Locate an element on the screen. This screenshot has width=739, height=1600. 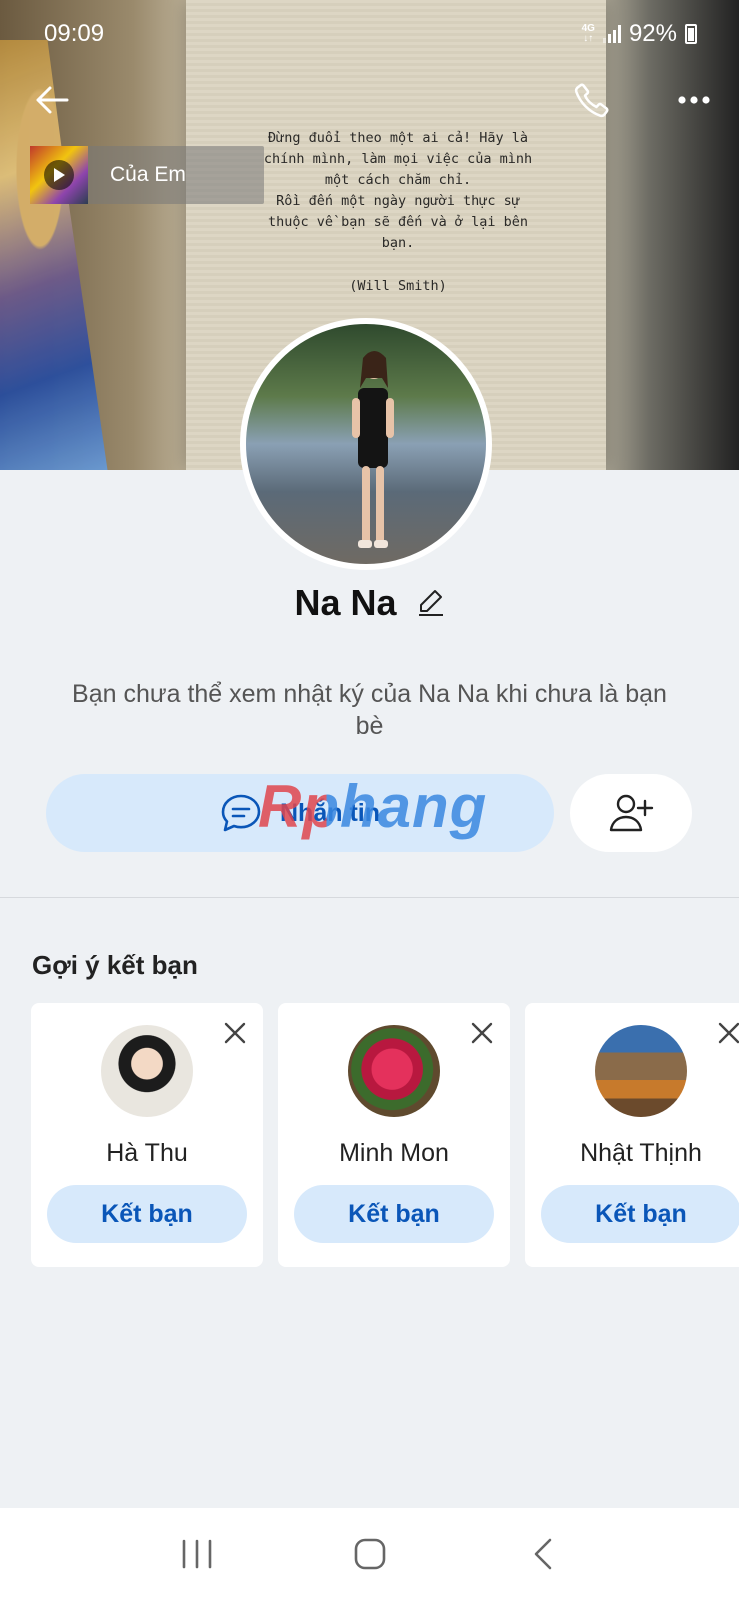
status-indicators: 4G ↓↑ 92% is located at coordinates (639, 34).